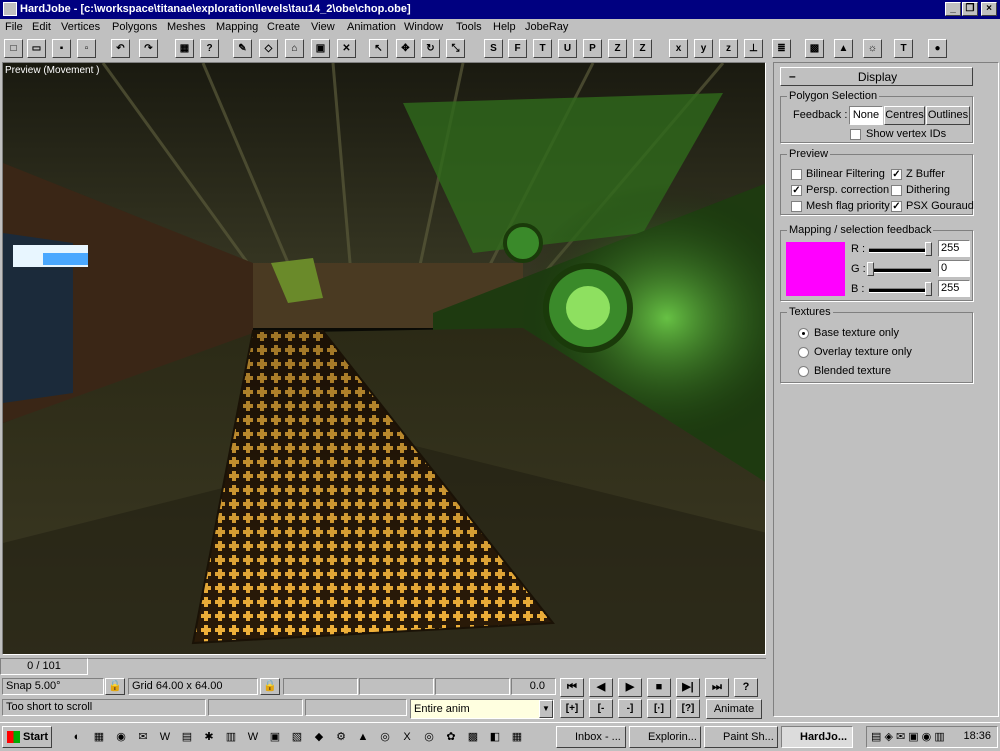 Image resolution: width=1000 pixels, height=751 pixels. I want to click on step-back-icon: ◀, so click(601, 687).